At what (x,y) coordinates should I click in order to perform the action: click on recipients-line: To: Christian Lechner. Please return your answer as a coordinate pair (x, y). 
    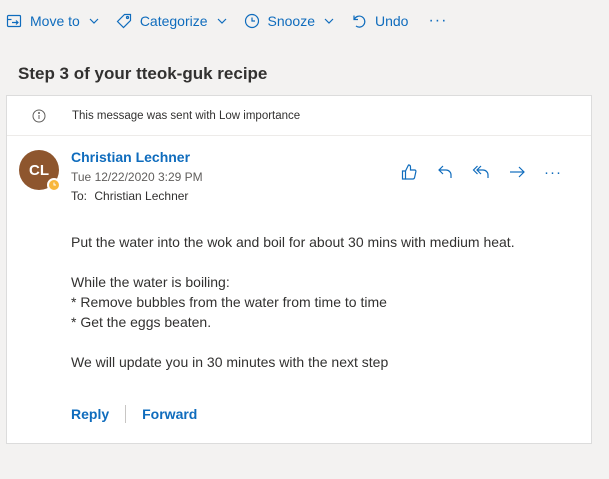
    Looking at the image, I should click on (129, 196).